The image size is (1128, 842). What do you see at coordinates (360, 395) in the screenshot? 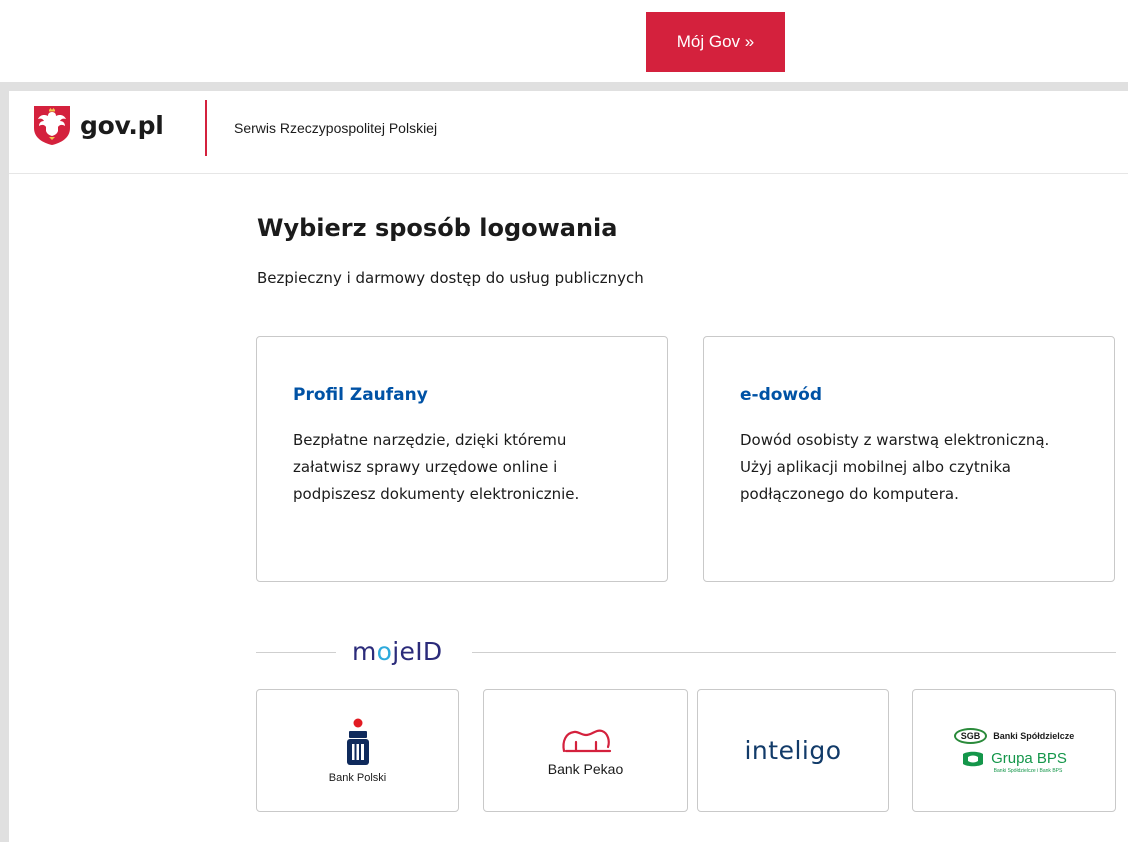
I see `profil-zaufany-title: Profil Zaufany` at bounding box center [360, 395].